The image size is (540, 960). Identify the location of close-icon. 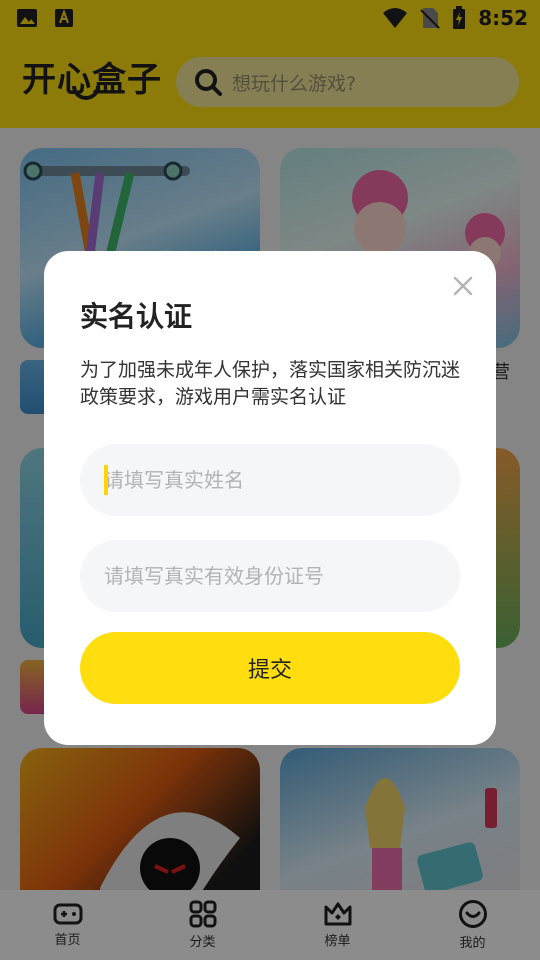
(463, 286).